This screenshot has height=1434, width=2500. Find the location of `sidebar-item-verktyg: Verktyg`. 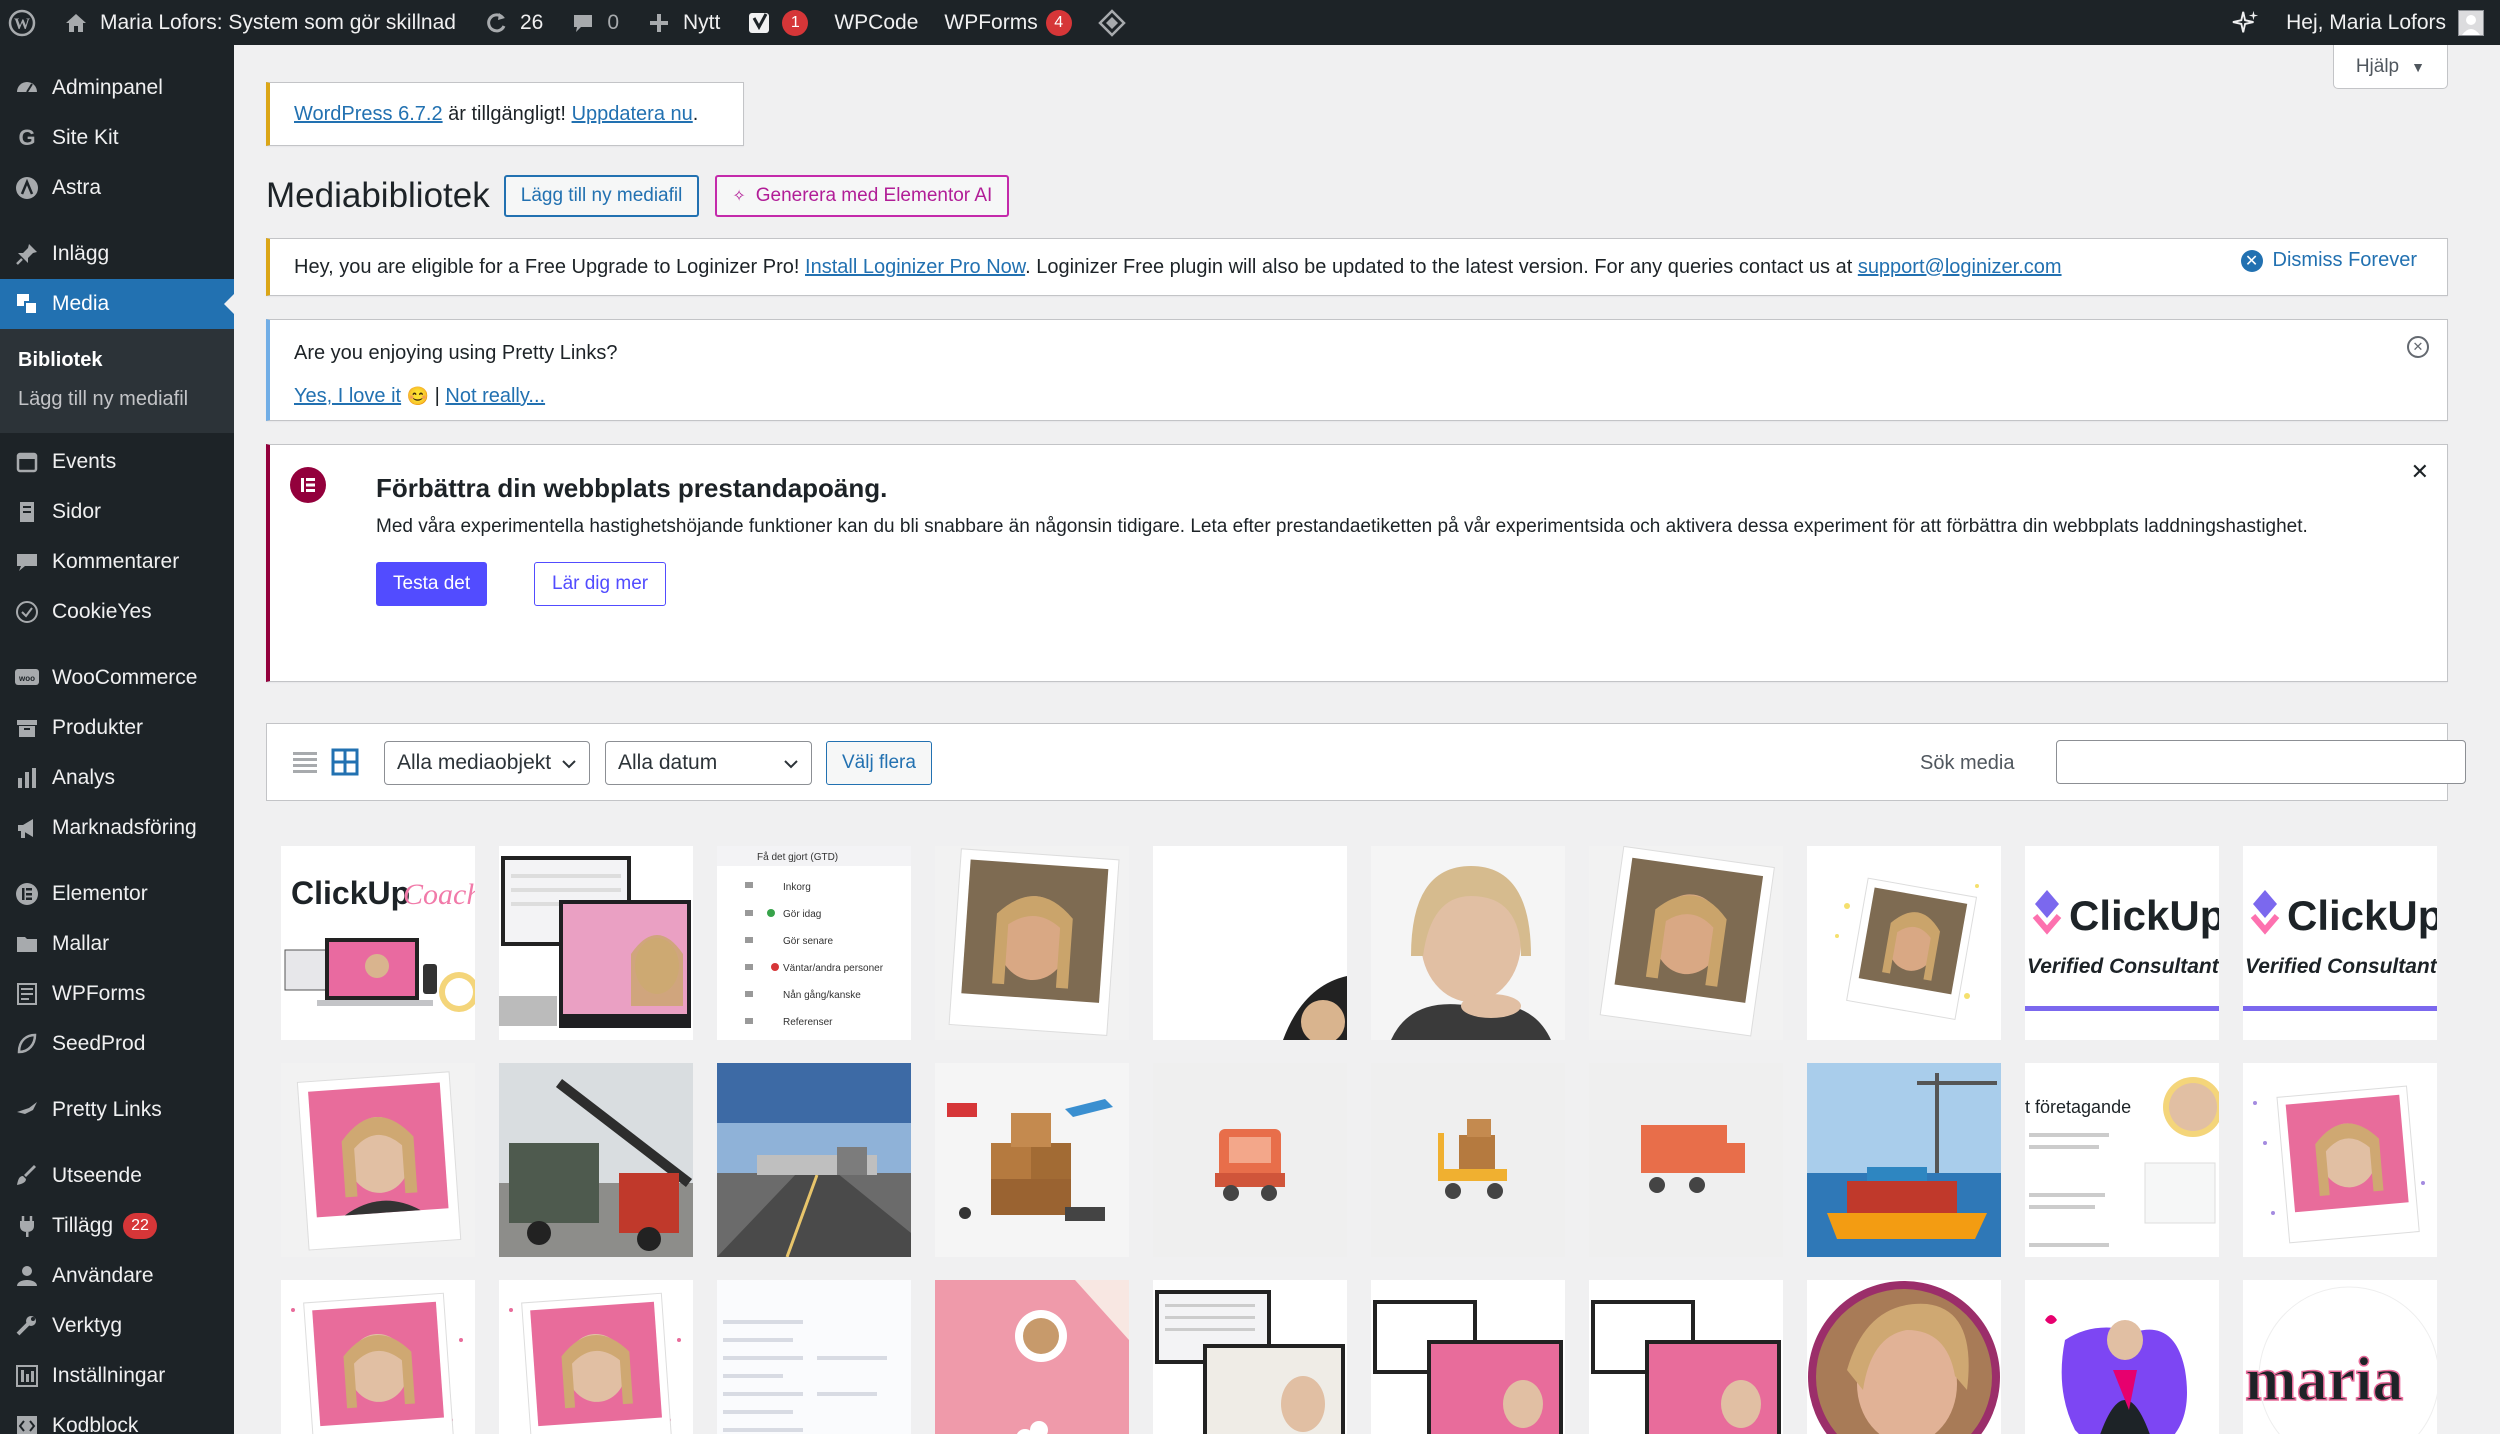

sidebar-item-verktyg: Verktyg is located at coordinates (117, 1326).